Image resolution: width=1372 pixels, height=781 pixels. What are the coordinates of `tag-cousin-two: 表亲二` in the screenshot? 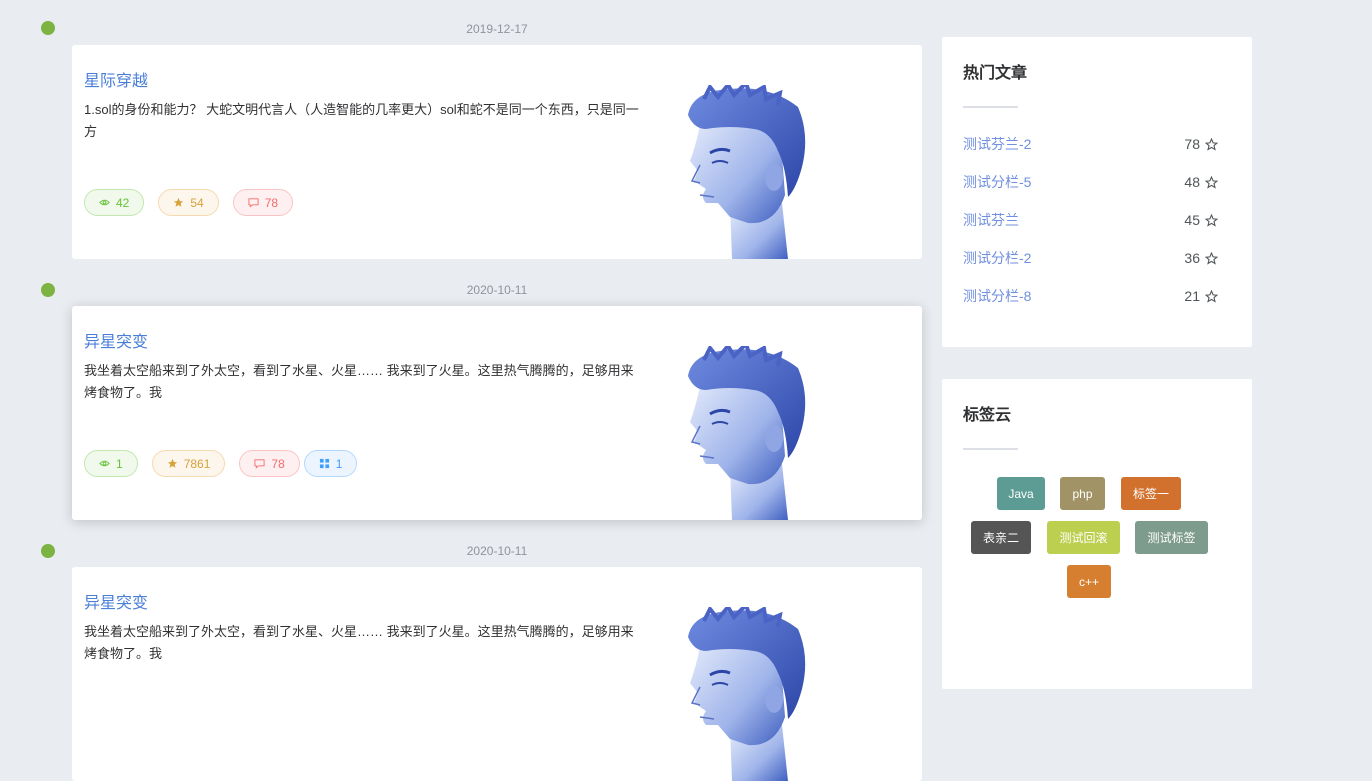 It's located at (1001, 537).